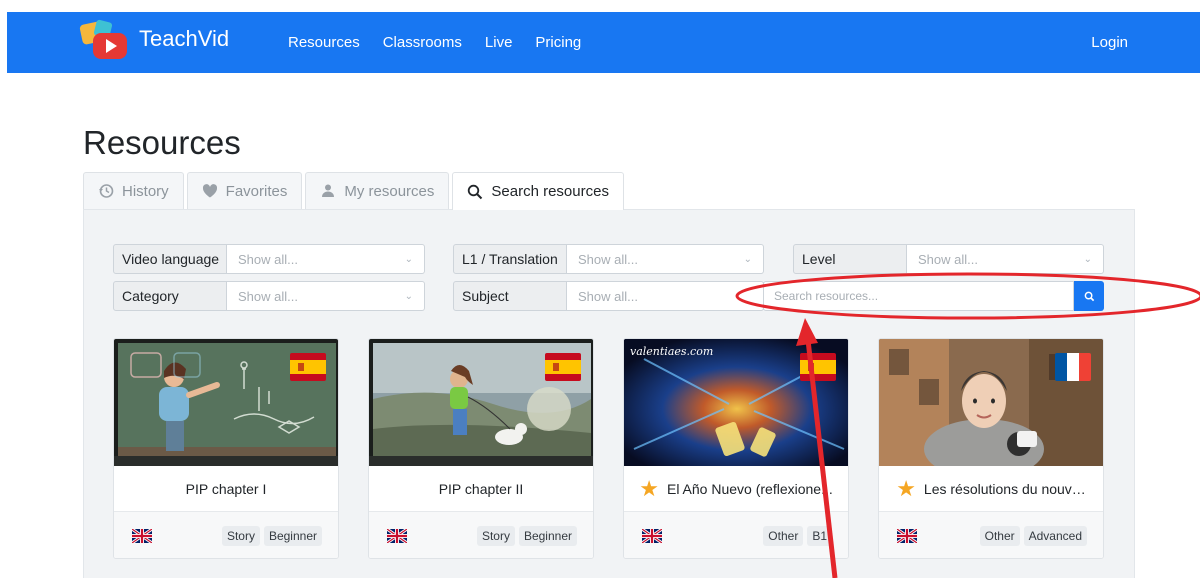 This screenshot has width=1200, height=578. I want to click on tab-my-resources: My resources, so click(377, 190).